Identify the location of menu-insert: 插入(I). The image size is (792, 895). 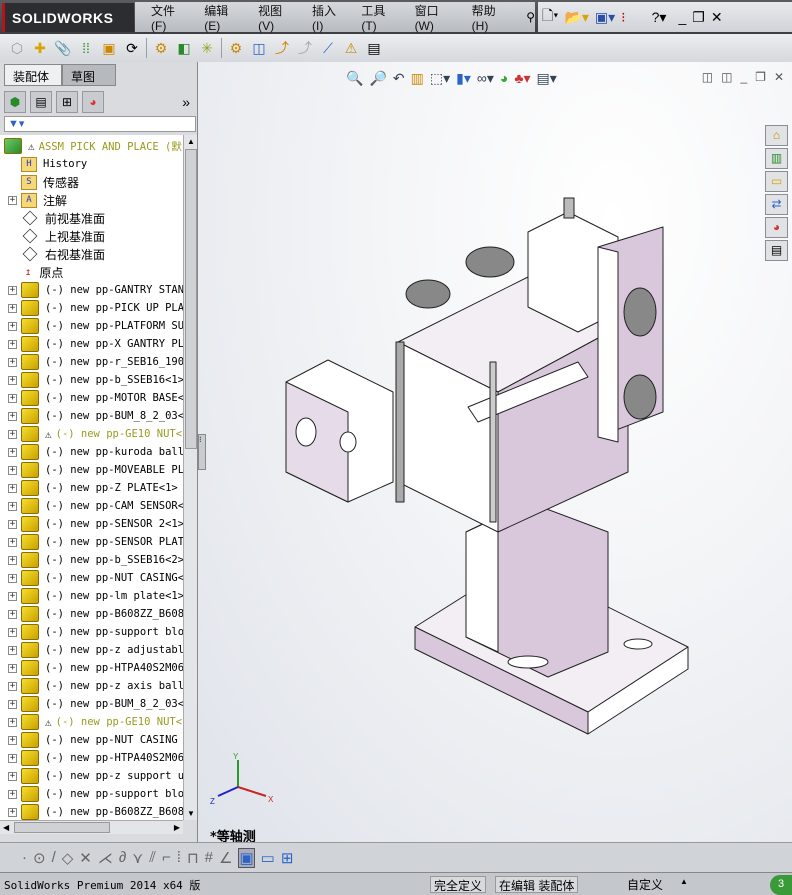
(329, 17).